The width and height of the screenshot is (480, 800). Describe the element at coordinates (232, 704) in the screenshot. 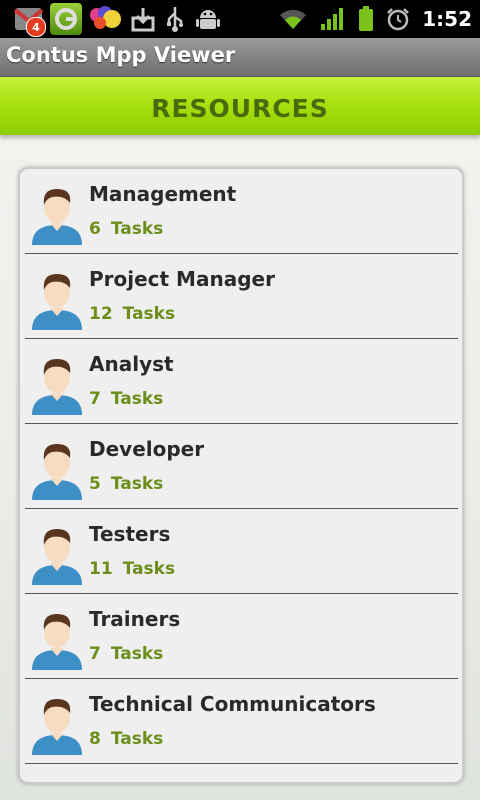

I see `resource-name: Technical Communicators` at that location.